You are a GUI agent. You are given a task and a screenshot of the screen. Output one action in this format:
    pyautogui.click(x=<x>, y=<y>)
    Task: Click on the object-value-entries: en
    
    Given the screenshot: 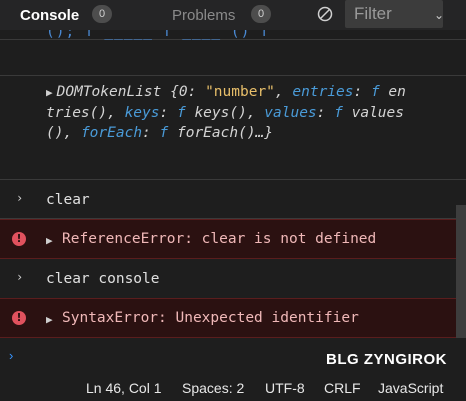 What is the action you would take?
    pyautogui.click(x=397, y=92)
    